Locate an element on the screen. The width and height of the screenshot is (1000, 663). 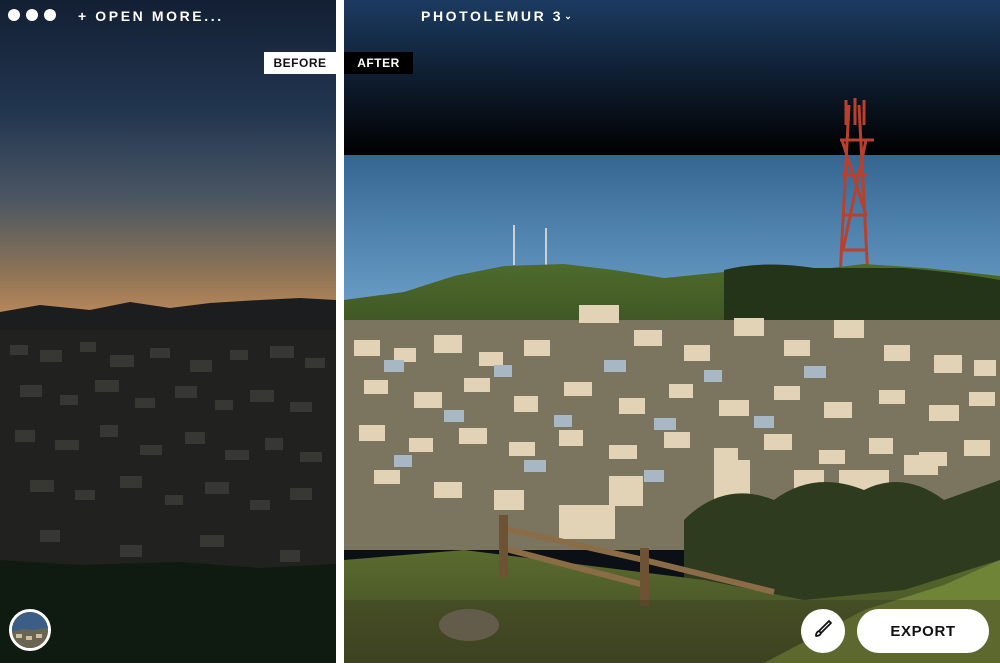
minimize-dot is located at coordinates (32, 15).